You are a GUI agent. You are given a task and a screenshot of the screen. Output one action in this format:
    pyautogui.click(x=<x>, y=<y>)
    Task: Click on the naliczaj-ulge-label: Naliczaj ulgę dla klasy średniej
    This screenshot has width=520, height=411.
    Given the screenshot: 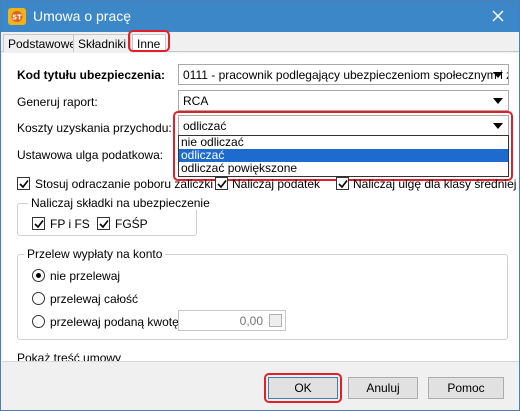 What is the action you would take?
    pyautogui.click(x=435, y=184)
    